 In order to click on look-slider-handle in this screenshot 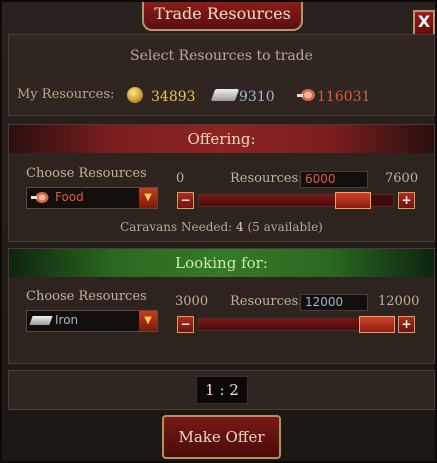, I will do `click(377, 324)`.